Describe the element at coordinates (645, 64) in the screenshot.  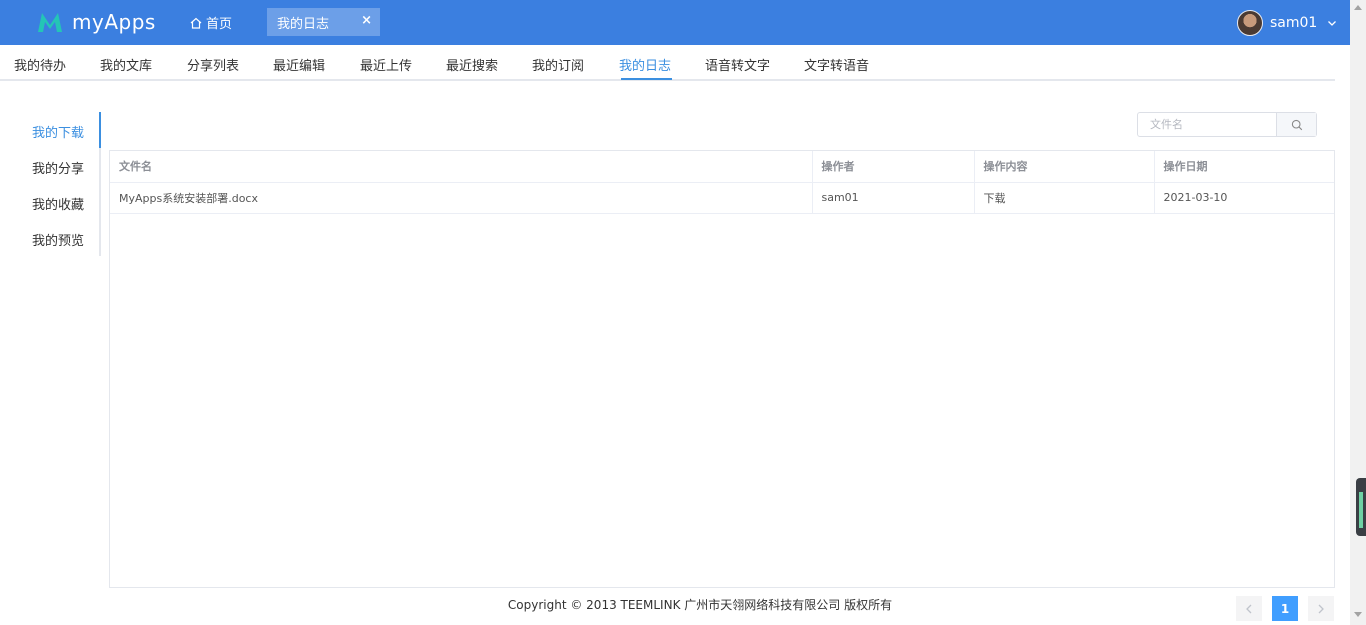
I see `nav-item-my-log: 我的日志` at that location.